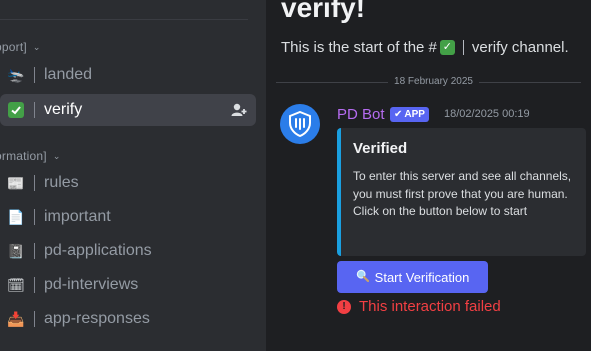 The image size is (591, 351). Describe the element at coordinates (344, 306) in the screenshot. I see `error-icon: !` at that location.